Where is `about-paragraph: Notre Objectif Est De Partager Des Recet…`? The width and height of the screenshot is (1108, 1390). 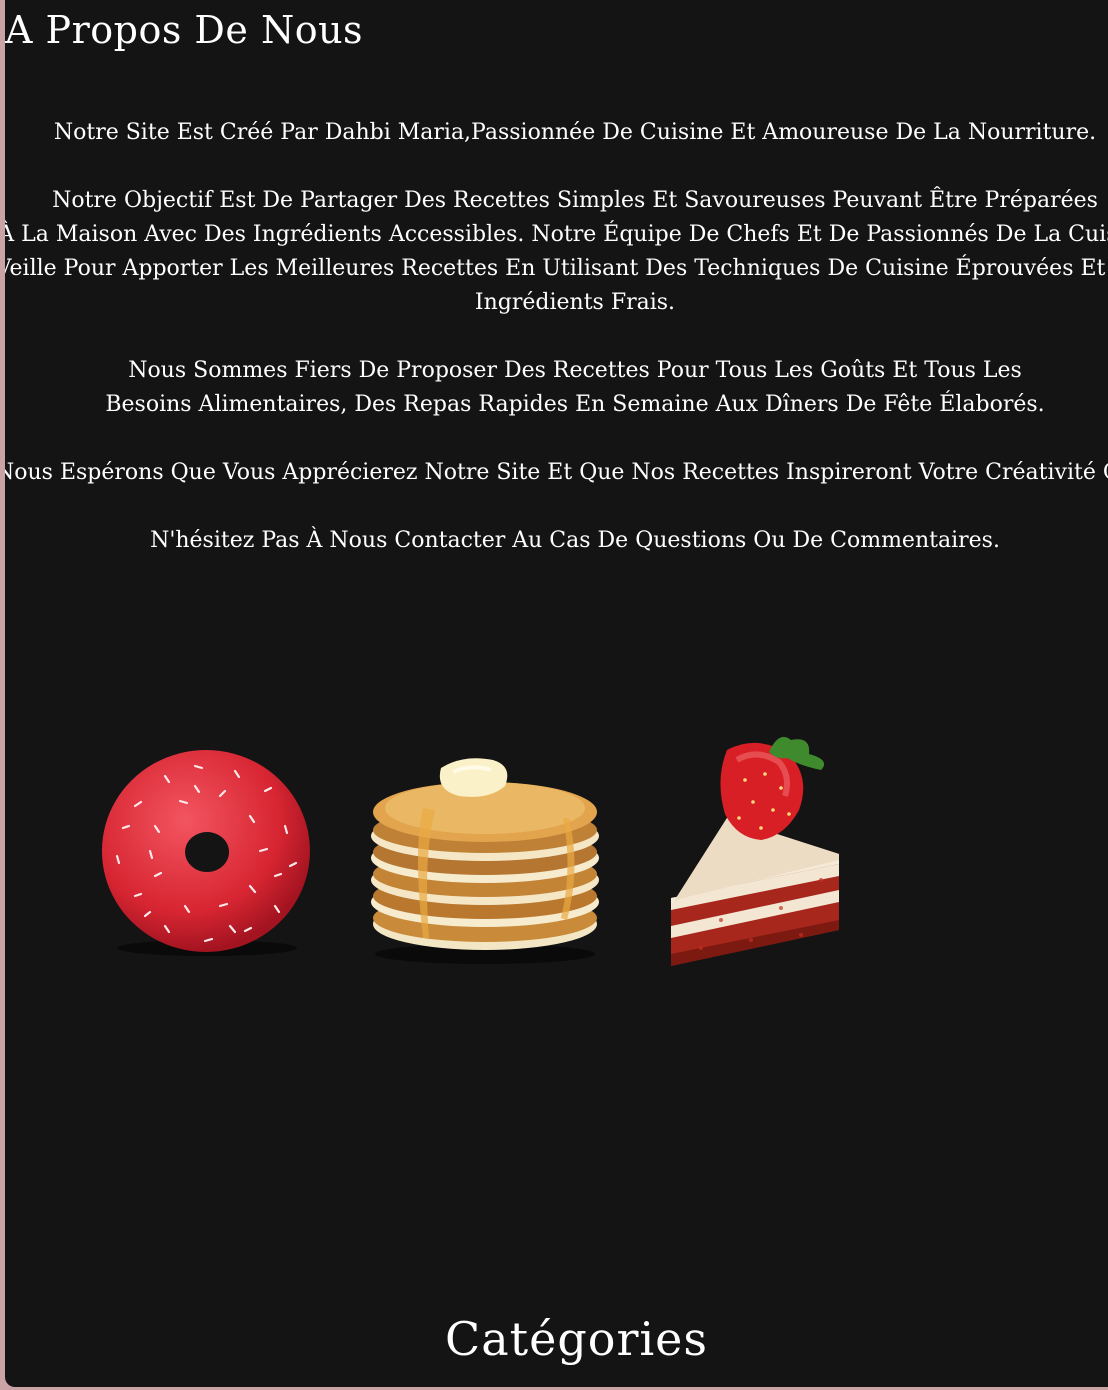
about-paragraph: Notre Objectif Est De Partager Des Recet… is located at coordinates (556, 252).